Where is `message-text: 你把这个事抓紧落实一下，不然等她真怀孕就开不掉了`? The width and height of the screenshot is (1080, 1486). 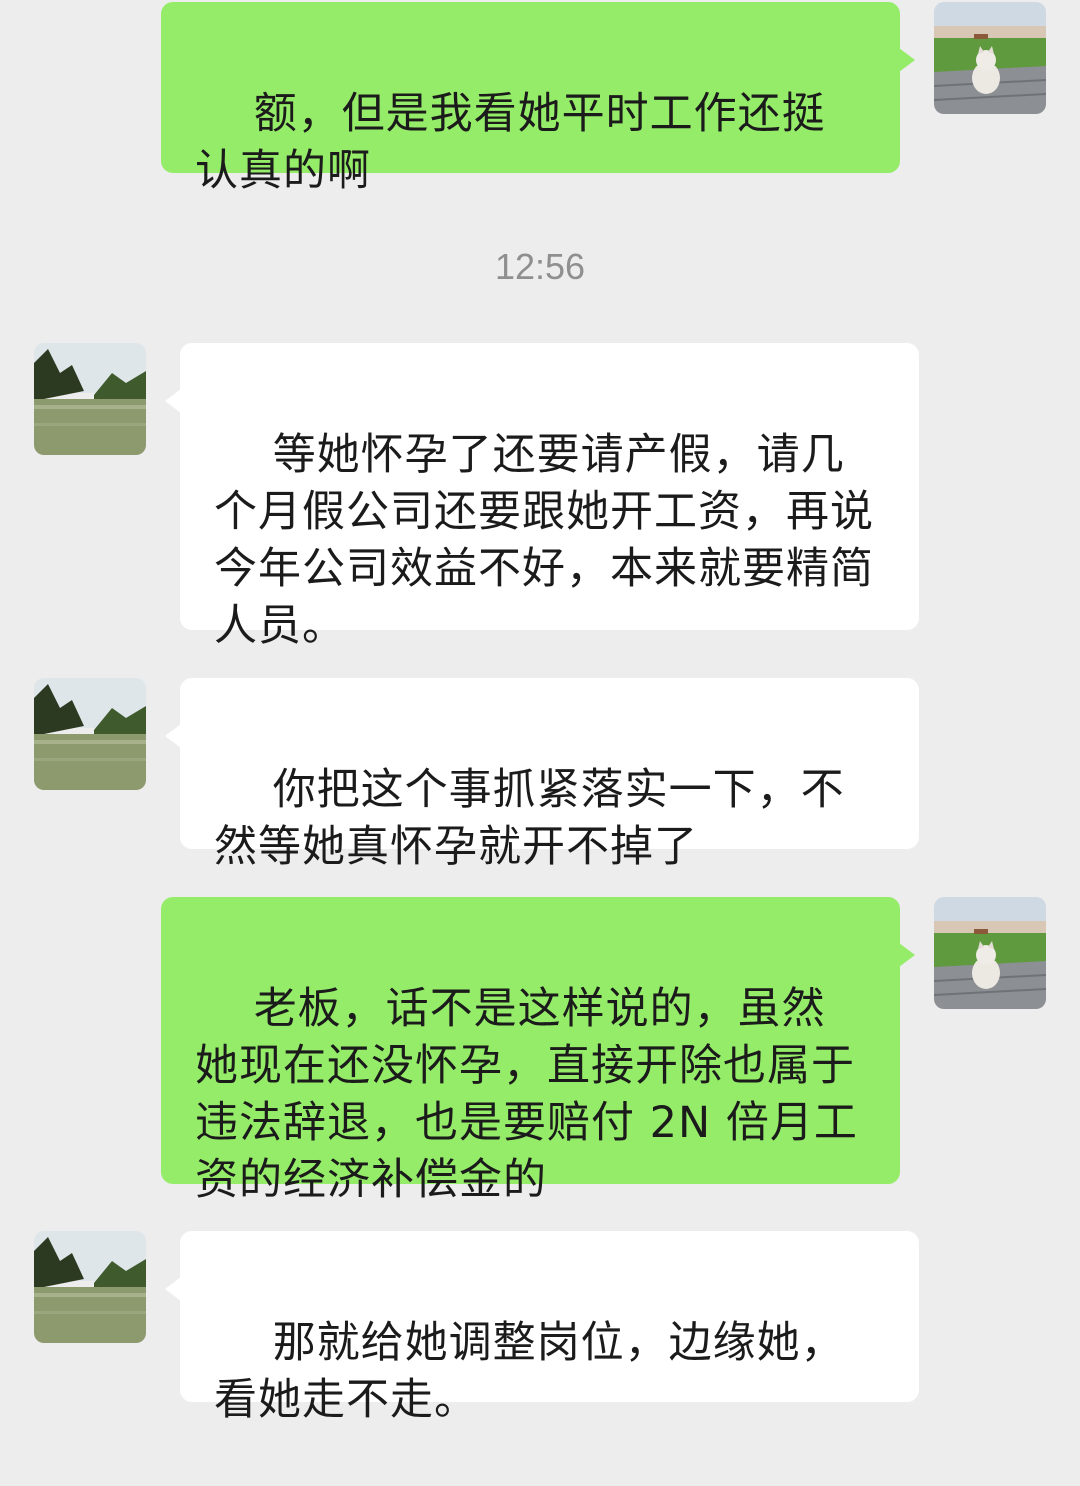 message-text: 你把这个事抓紧落实一下，不然等她真怀孕就开不掉了 is located at coordinates (529, 818).